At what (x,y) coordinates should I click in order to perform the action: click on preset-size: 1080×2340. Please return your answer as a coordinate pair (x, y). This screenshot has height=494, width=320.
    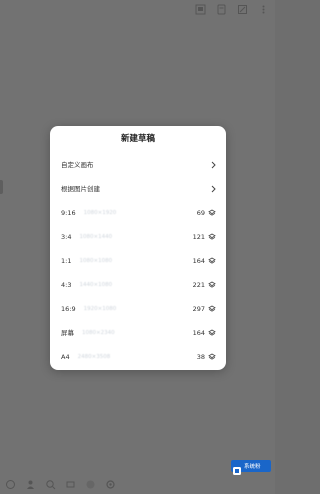
    Looking at the image, I should click on (98, 333).